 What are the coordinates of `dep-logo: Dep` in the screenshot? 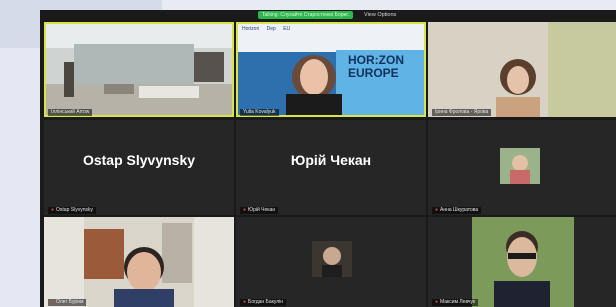 It's located at (271, 29).